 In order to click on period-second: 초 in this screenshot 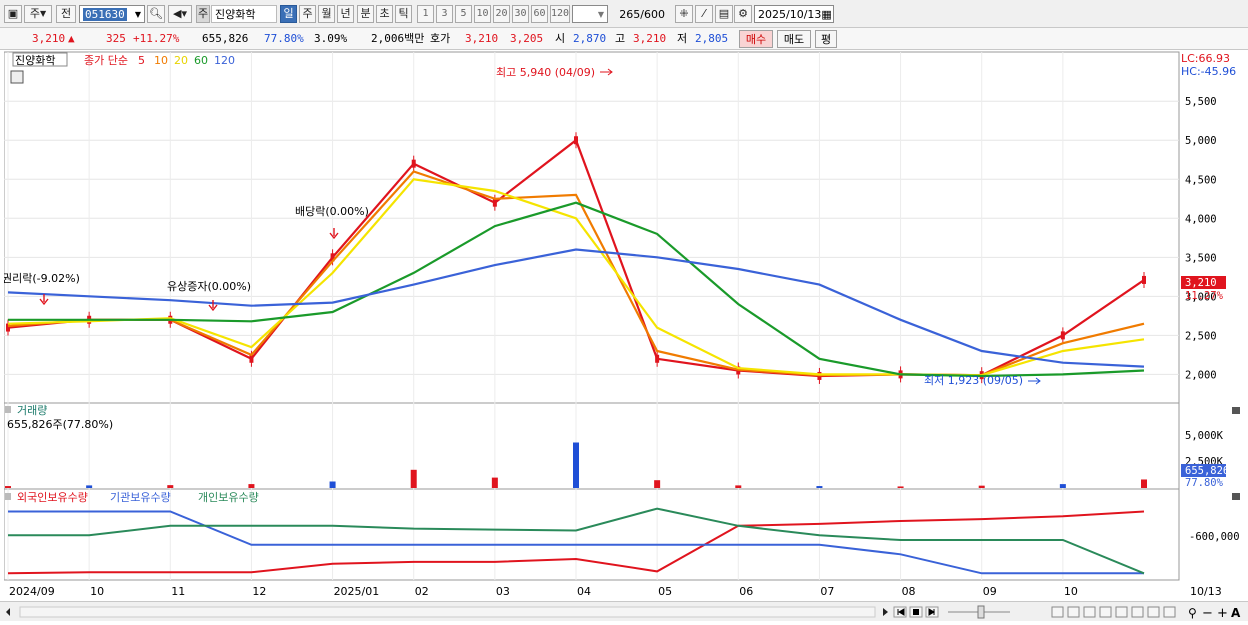, I will do `click(384, 14)`.